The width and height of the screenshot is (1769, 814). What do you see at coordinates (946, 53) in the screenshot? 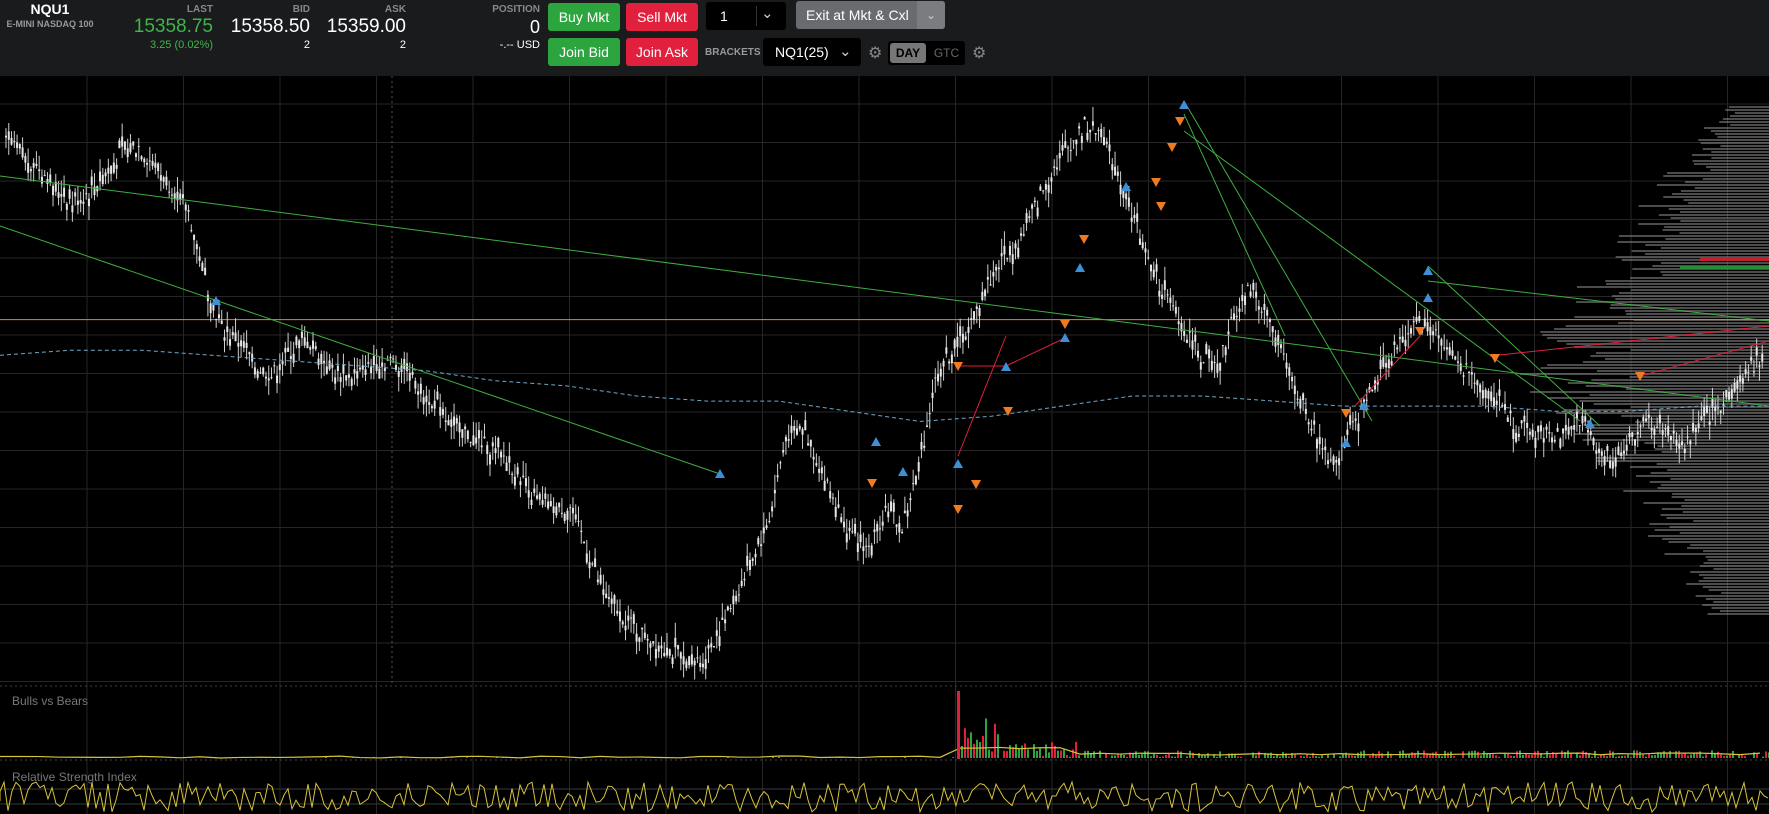
I see `tif-gtc-option: GTC` at bounding box center [946, 53].